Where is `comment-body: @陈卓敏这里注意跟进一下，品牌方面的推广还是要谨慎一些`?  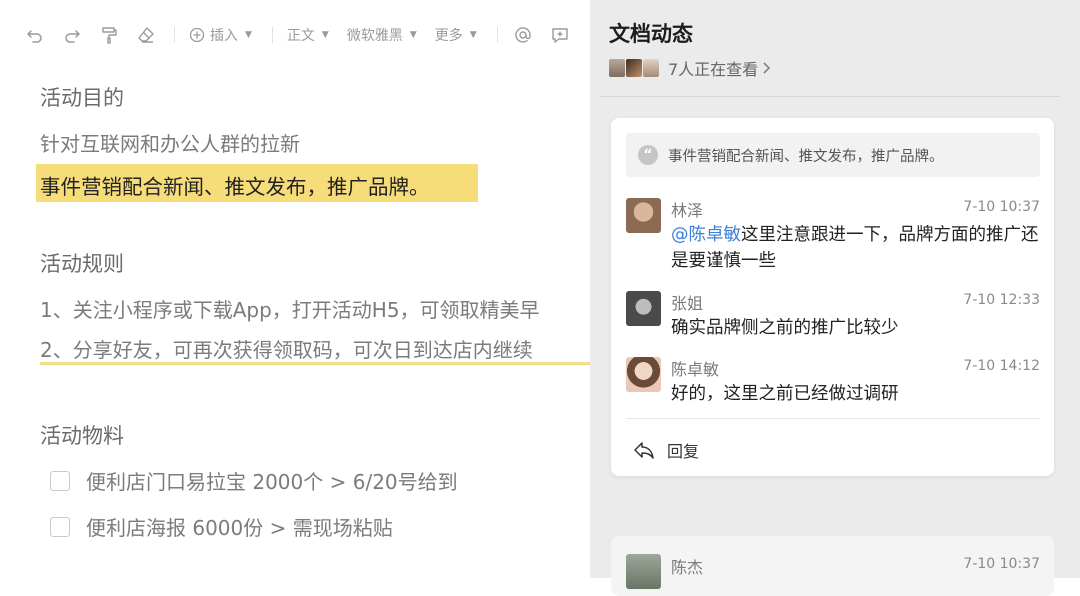 comment-body: @陈卓敏这里注意跟进一下，品牌方面的推广还是要谨慎一些 is located at coordinates (856, 248).